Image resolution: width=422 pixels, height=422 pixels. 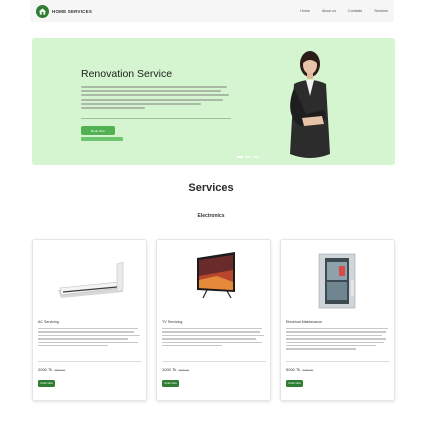 I want to click on hero-description, so click(x=156, y=98).